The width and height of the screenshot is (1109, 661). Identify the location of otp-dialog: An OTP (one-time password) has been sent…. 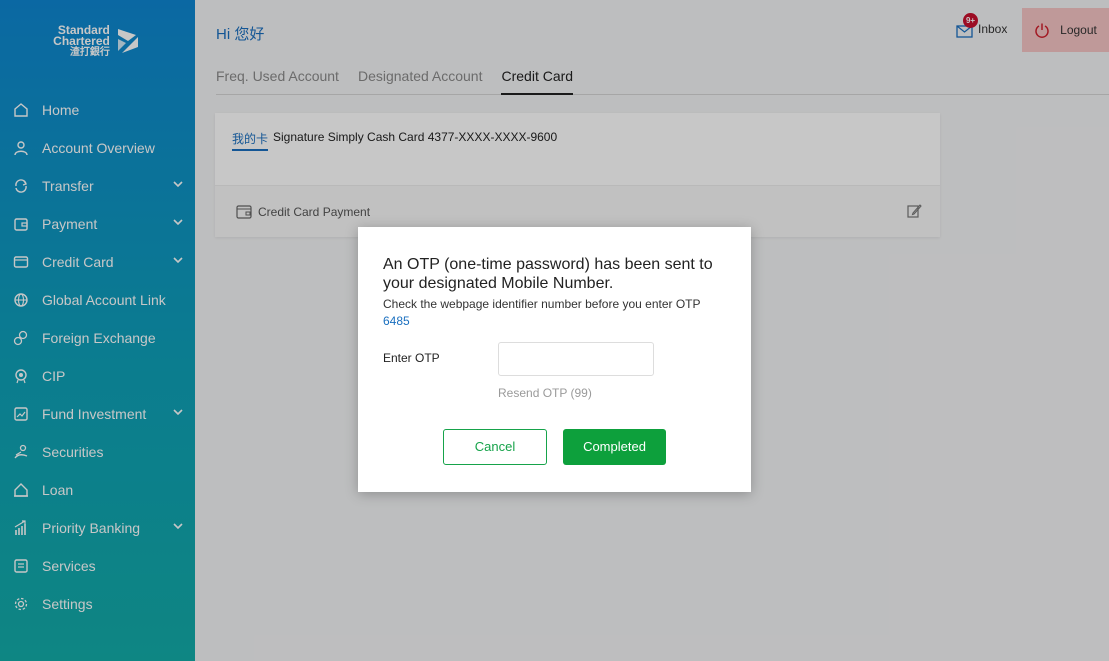
(554, 359).